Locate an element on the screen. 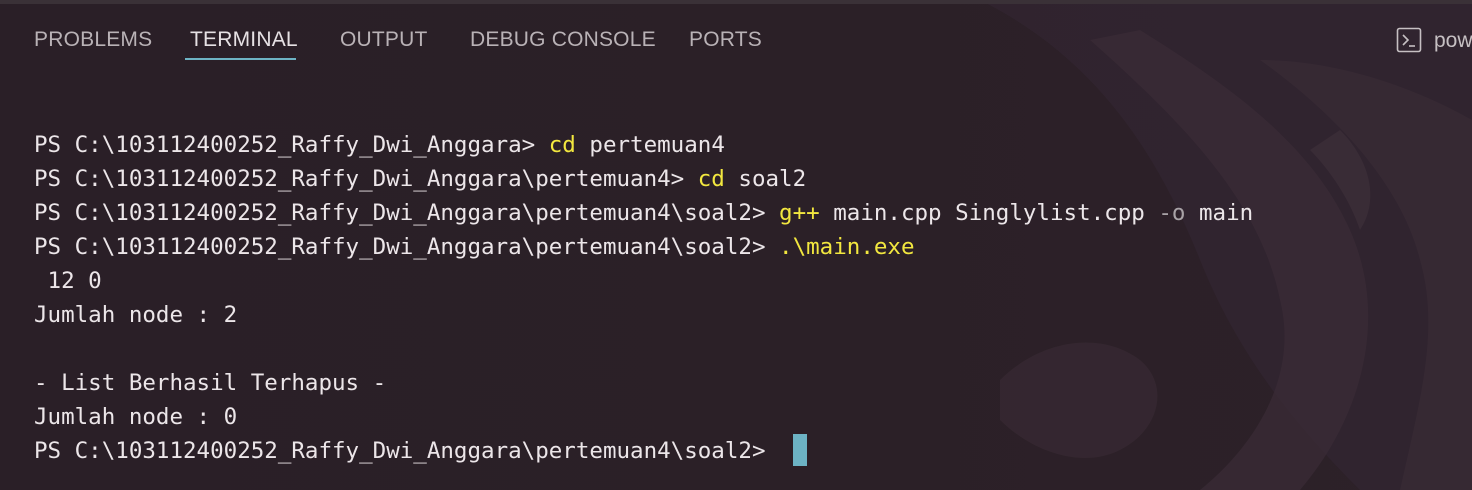  output-line: Jumlah node : 0 is located at coordinates (136, 417).